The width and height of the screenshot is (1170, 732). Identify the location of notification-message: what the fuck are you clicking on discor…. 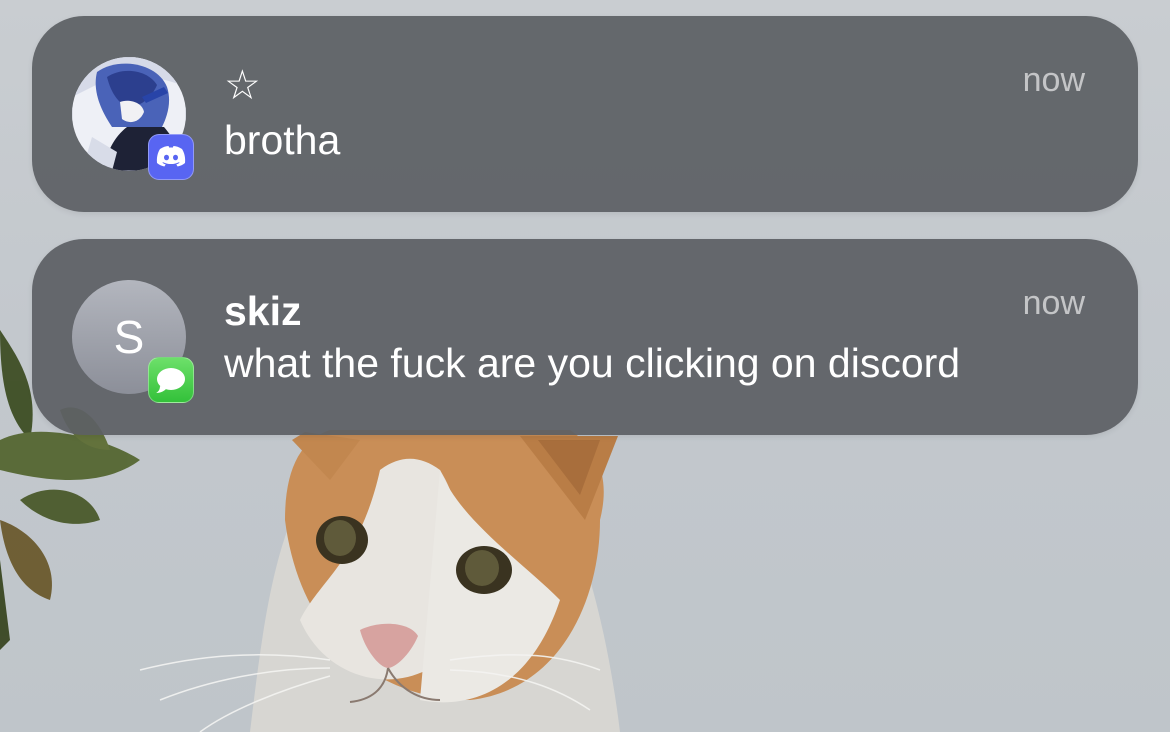
(592, 363).